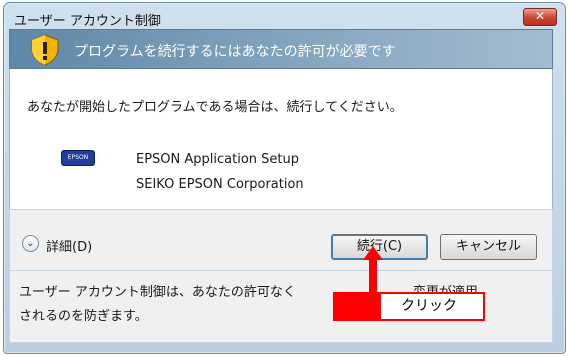  I want to click on program-name: EPSON Application Setup, so click(218, 159).